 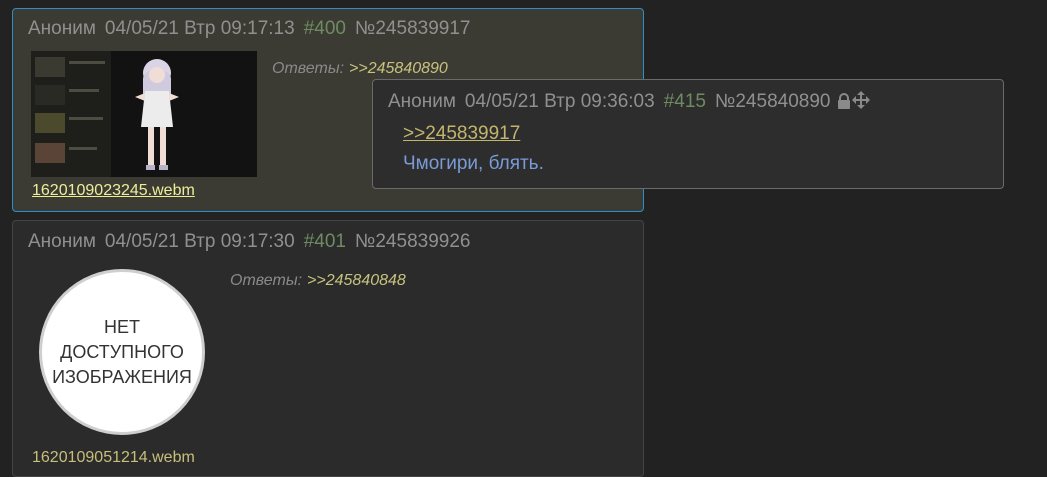 What do you see at coordinates (199, 28) in the screenshot?
I see `post-date: 04/05/21 Втр 09:17:13` at bounding box center [199, 28].